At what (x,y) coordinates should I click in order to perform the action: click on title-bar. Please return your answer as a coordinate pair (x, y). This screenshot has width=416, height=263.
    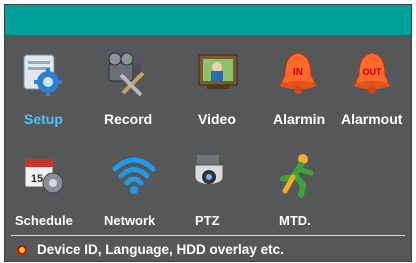
    Looking at the image, I should click on (208, 20).